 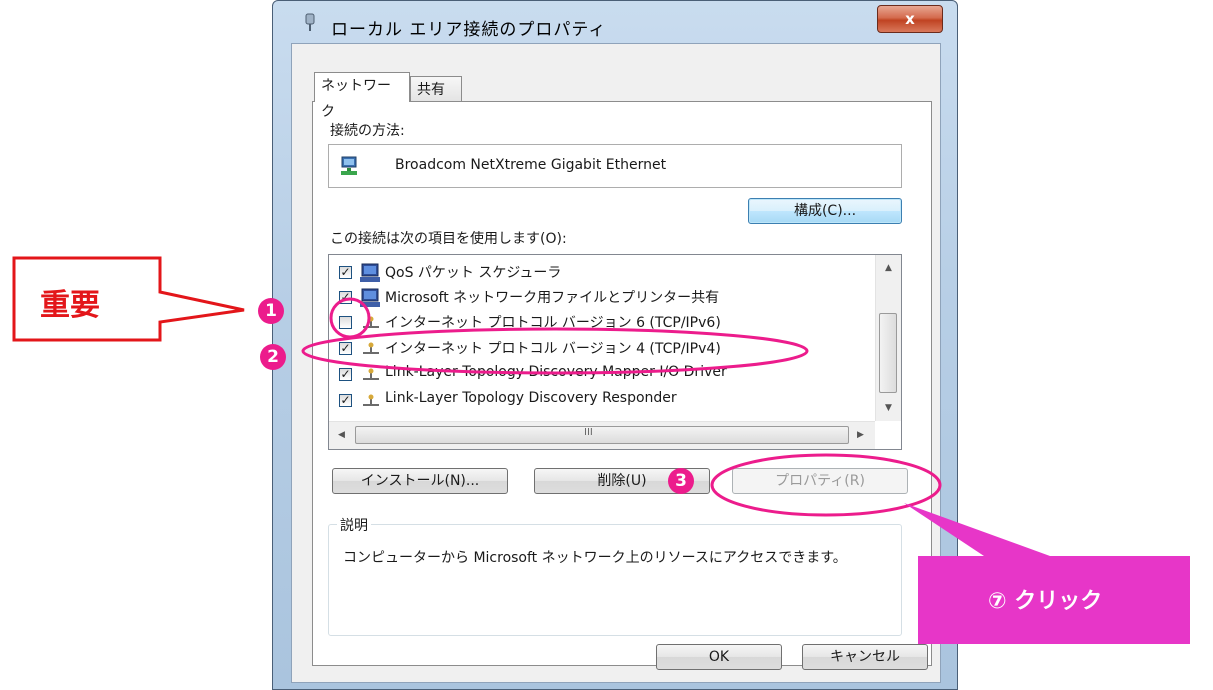 I want to click on horizontal-scroll-thumb: III, so click(x=602, y=435).